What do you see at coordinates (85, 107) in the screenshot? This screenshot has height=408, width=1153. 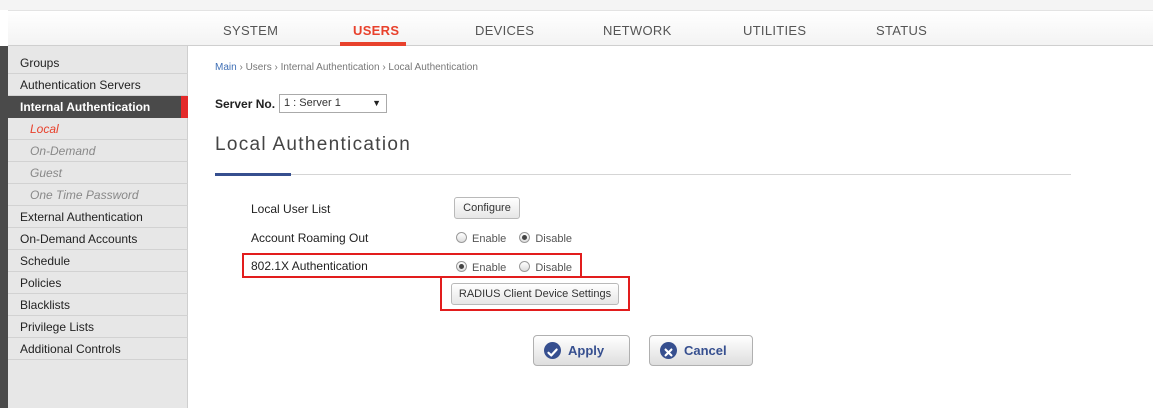 I see `sidebar-item-label: Internal Authentication` at bounding box center [85, 107].